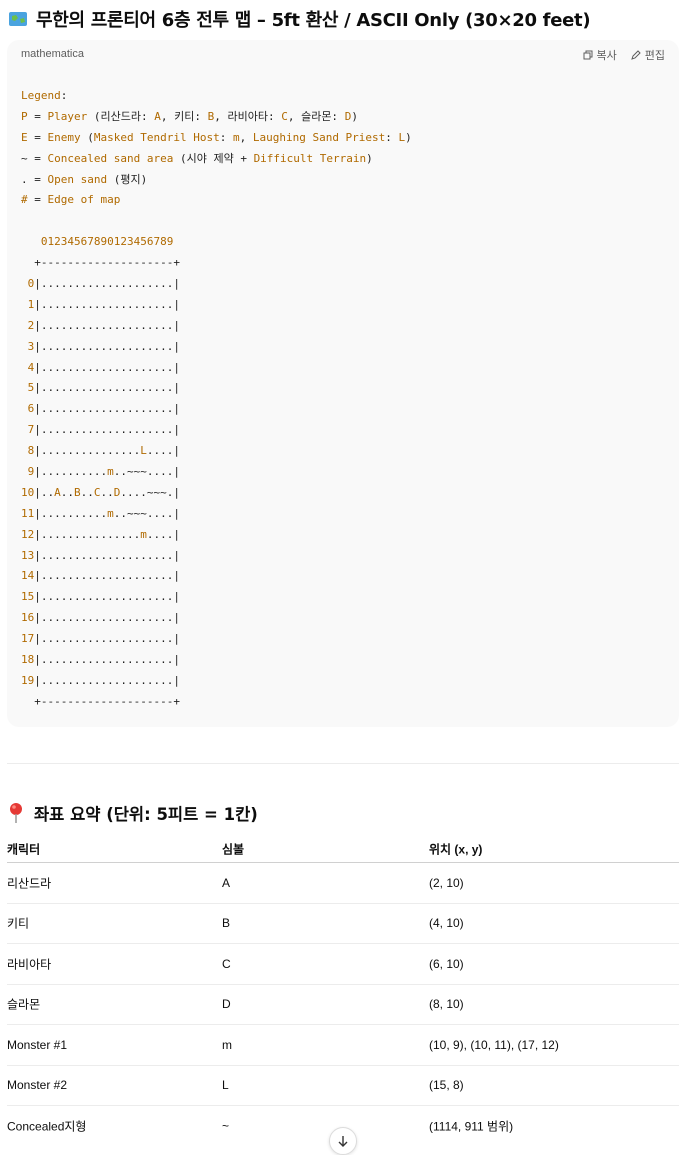  What do you see at coordinates (18, 19) in the screenshot?
I see `world-map-icon` at bounding box center [18, 19].